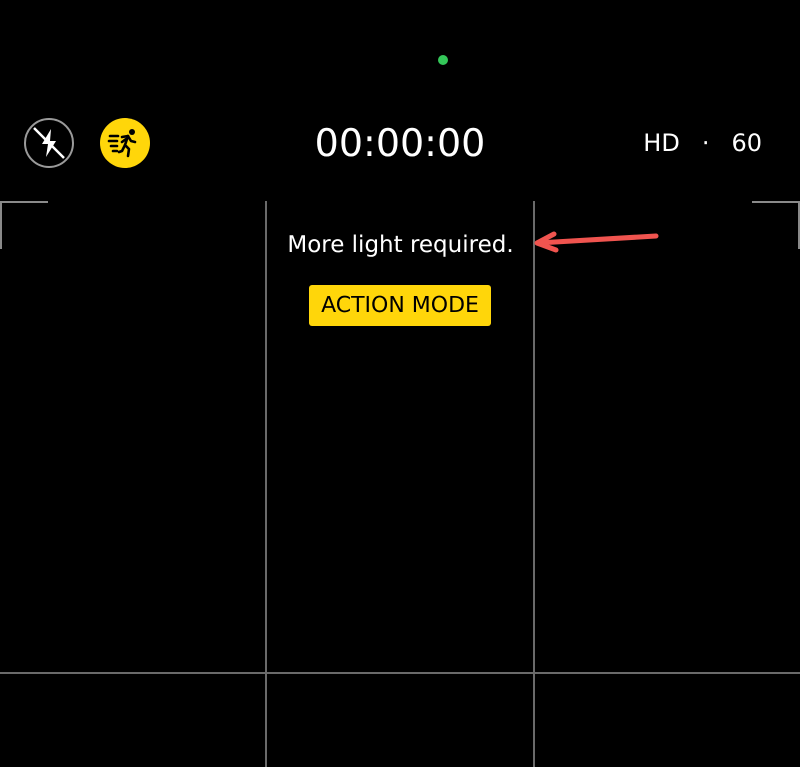 The width and height of the screenshot is (800, 767). Describe the element at coordinates (400, 305) in the screenshot. I see `action-mode-badge: ACTION MODE` at that location.